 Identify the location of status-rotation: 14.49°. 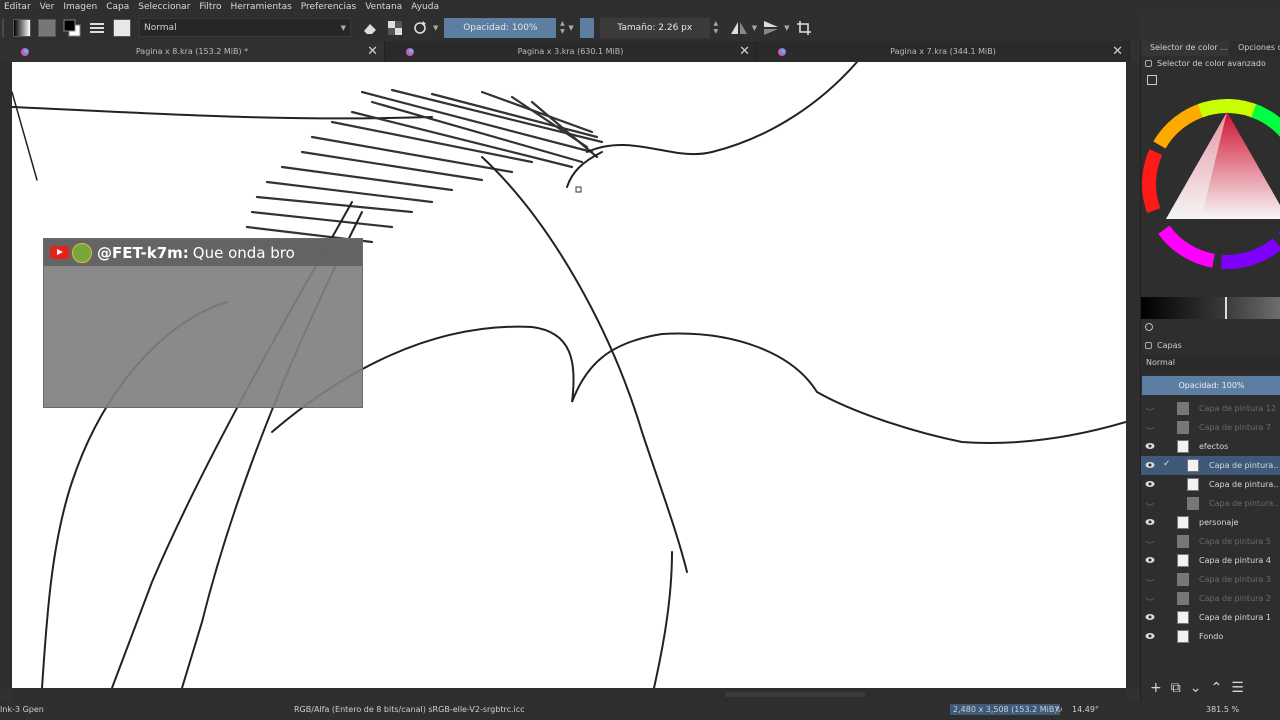
(1085, 709).